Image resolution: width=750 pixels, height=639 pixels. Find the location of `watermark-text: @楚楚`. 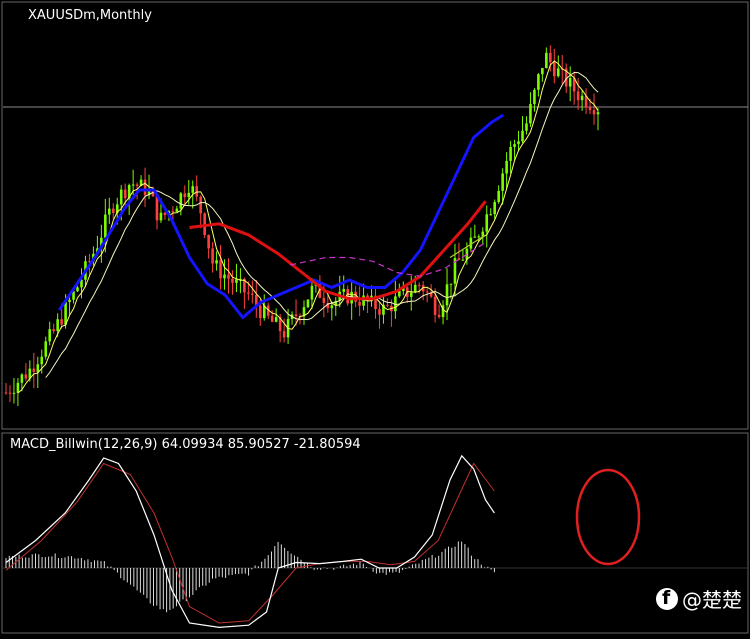

watermark-text: @楚楚 is located at coordinates (712, 600).